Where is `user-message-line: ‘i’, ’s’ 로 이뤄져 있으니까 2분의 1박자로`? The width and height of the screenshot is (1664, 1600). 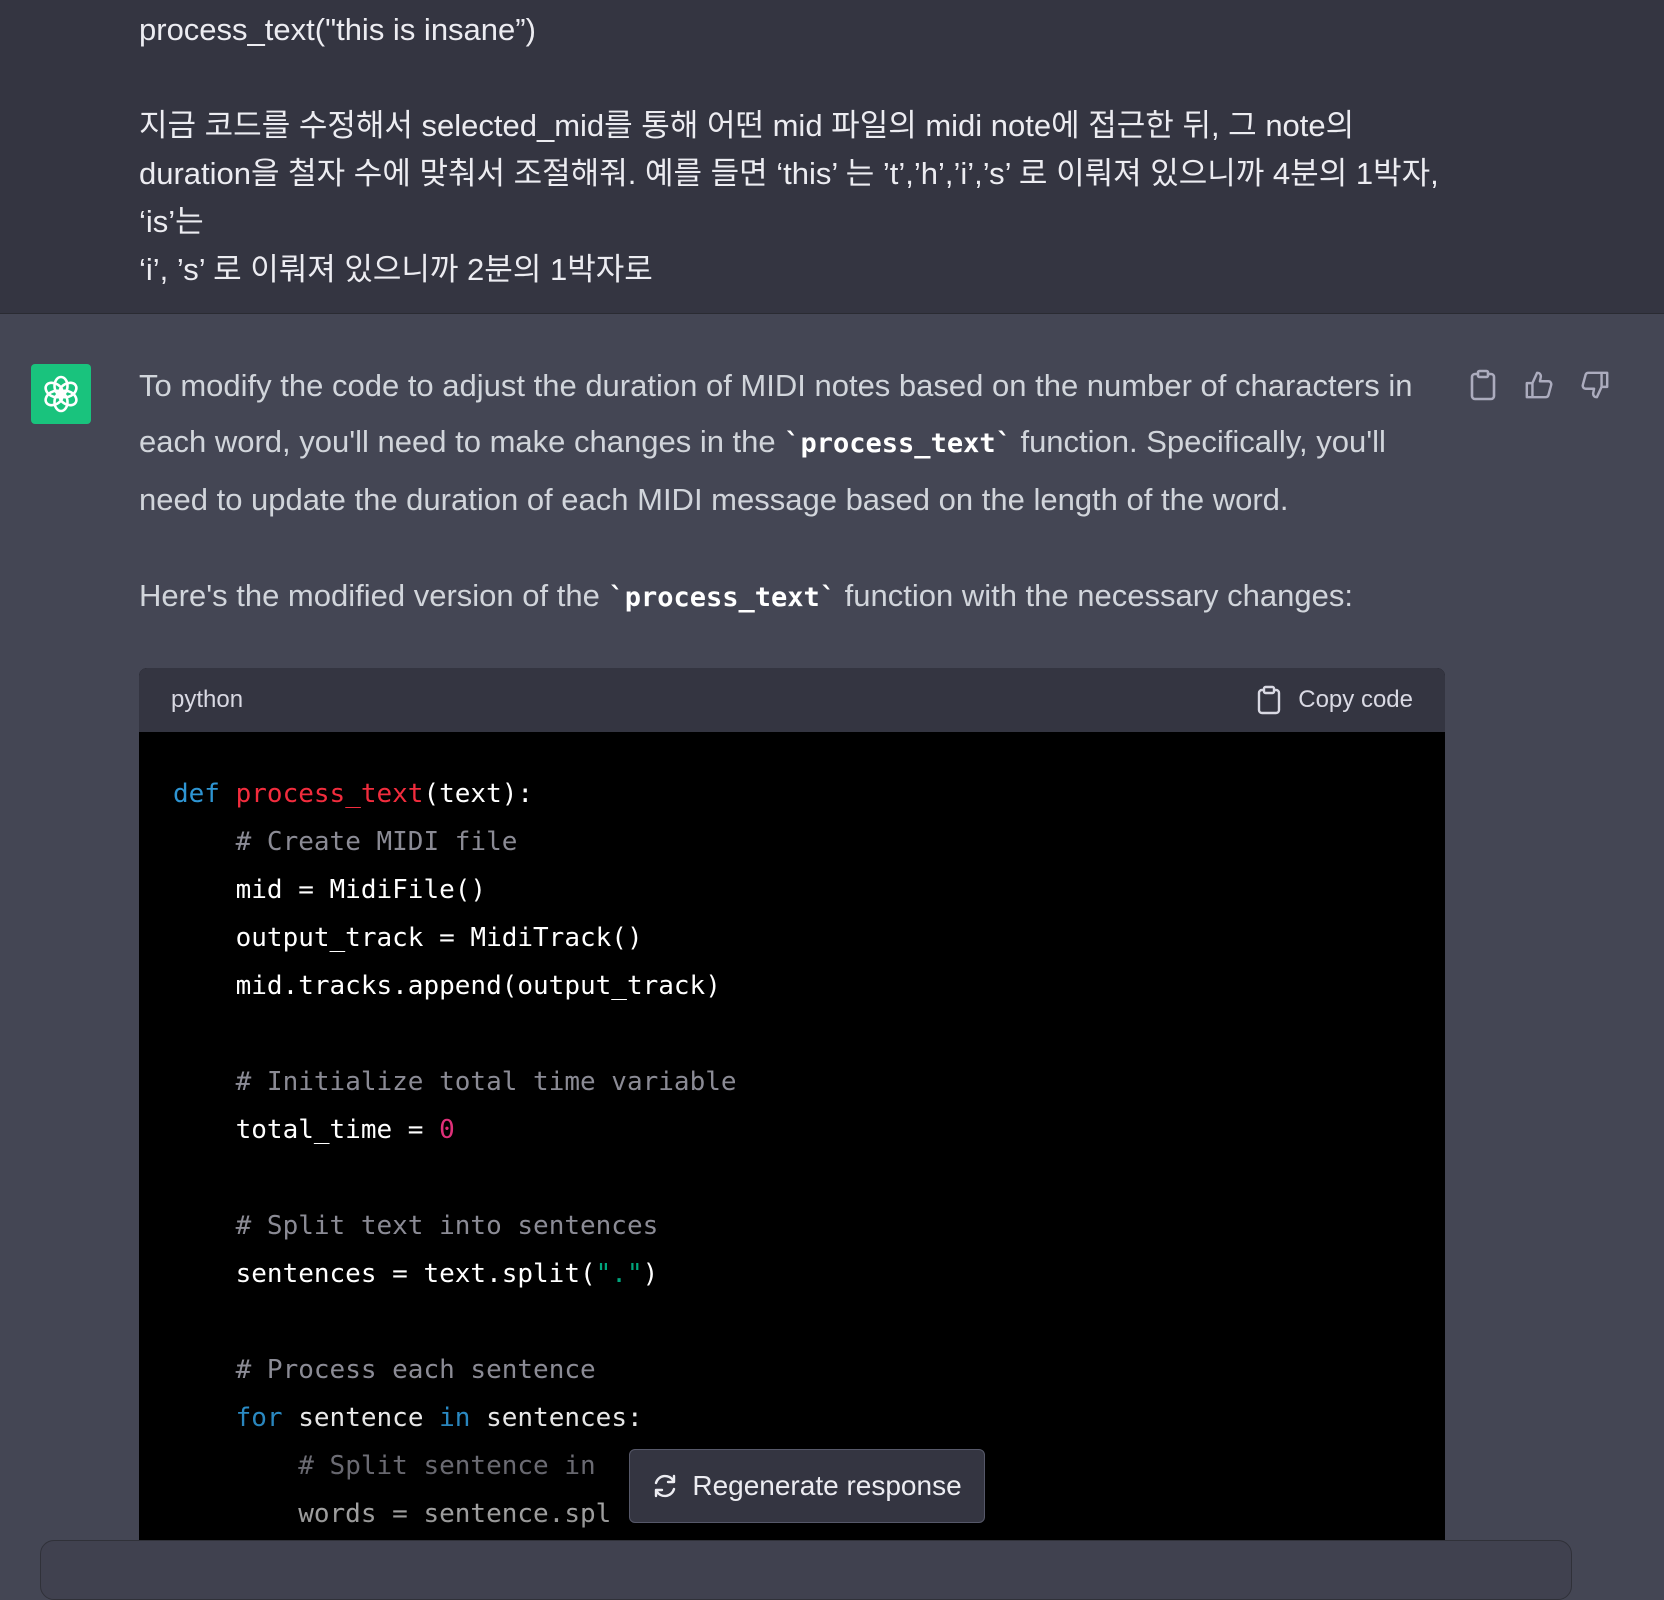 user-message-line: ‘i’, ’s’ 로 이뤄져 있으니까 2분의 1박자로 is located at coordinates (396, 269).